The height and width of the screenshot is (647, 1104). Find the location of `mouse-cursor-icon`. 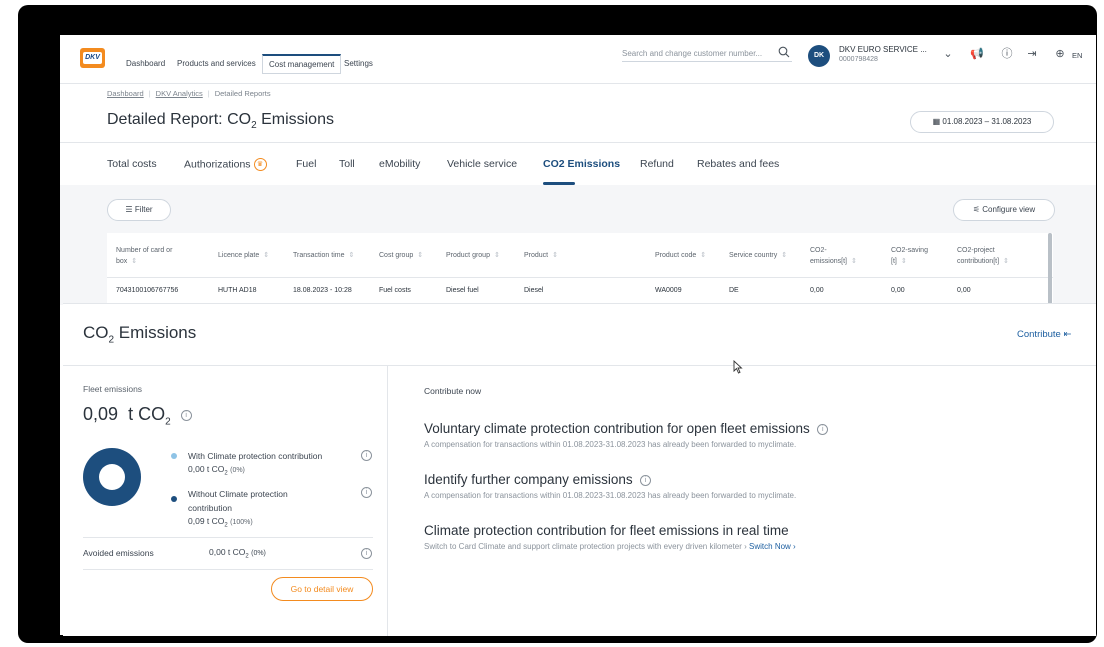

mouse-cursor-icon is located at coordinates (738, 367).